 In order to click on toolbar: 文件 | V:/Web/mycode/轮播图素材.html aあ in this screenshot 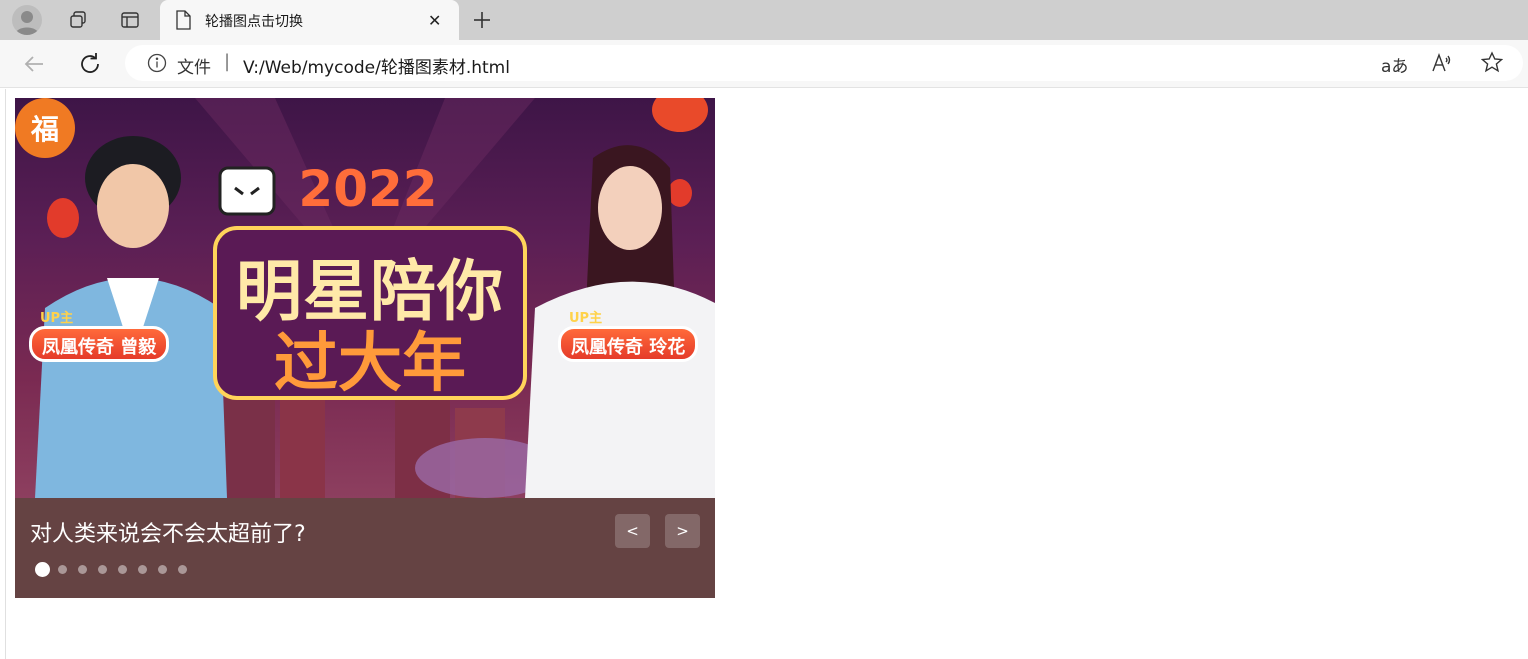, I will do `click(764, 64)`.